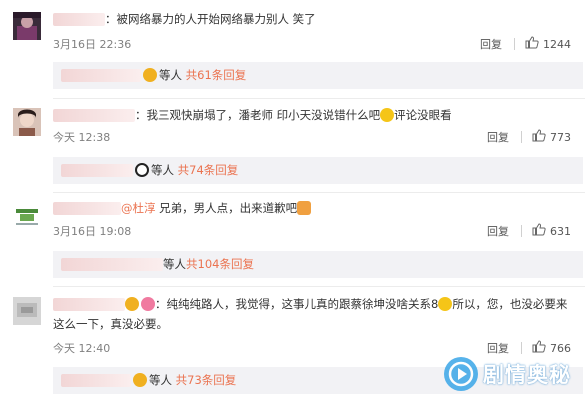  I want to click on reply-count-link: 共61条回复, so click(216, 75).